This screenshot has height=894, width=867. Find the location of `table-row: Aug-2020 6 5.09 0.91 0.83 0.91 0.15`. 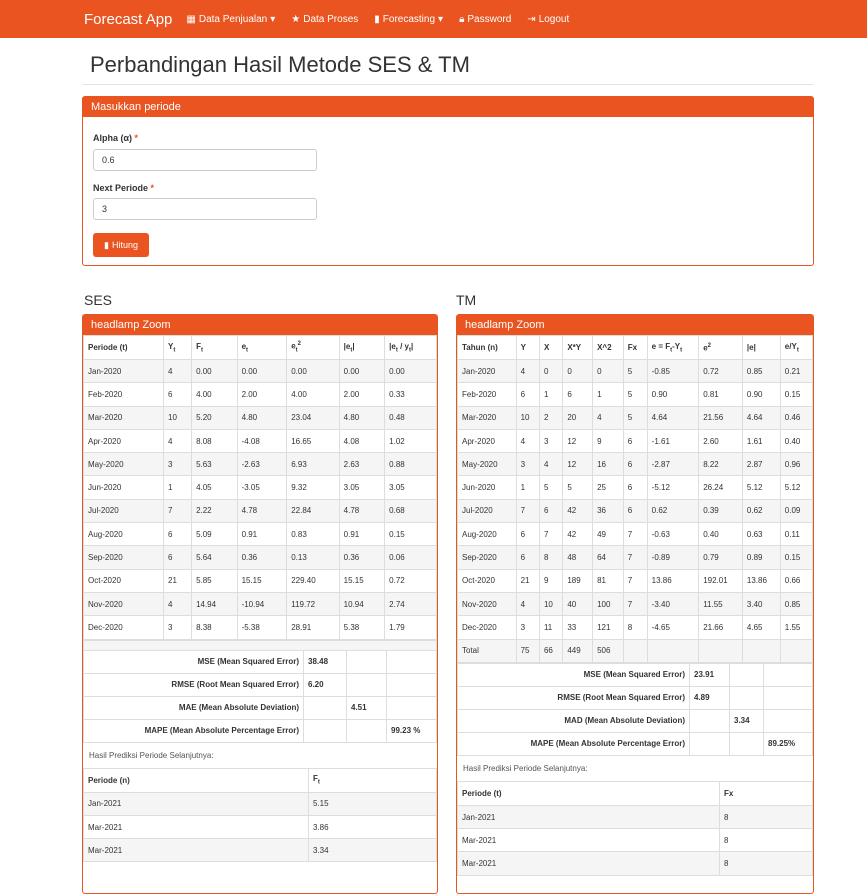

table-row: Aug-2020 6 5.09 0.91 0.83 0.91 0.15 is located at coordinates (260, 534).